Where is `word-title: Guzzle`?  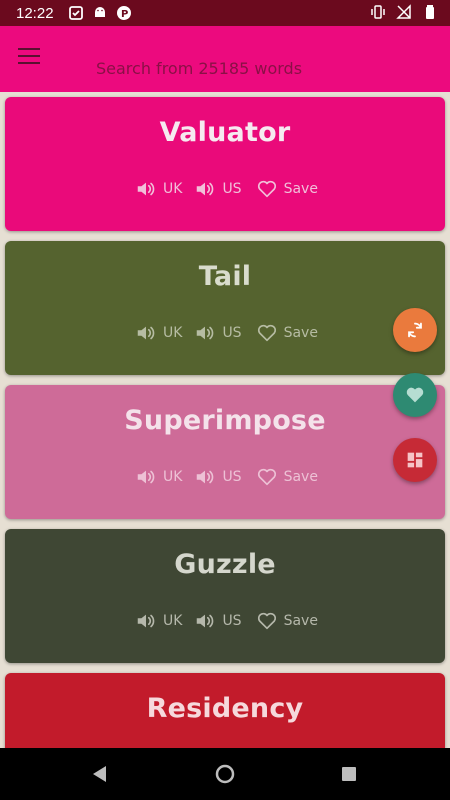
word-title: Guzzle is located at coordinates (225, 564).